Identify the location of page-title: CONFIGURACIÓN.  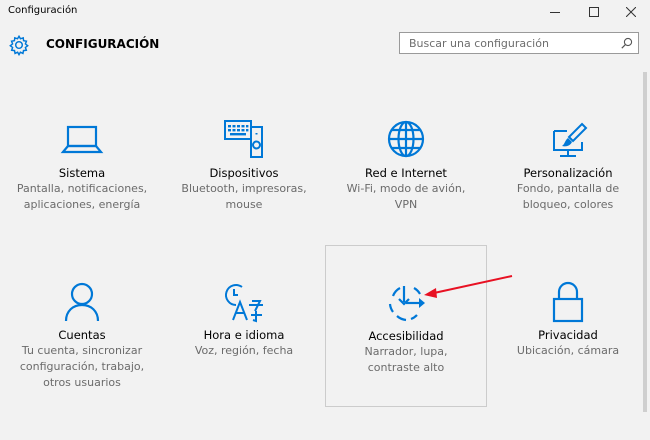
(103, 44).